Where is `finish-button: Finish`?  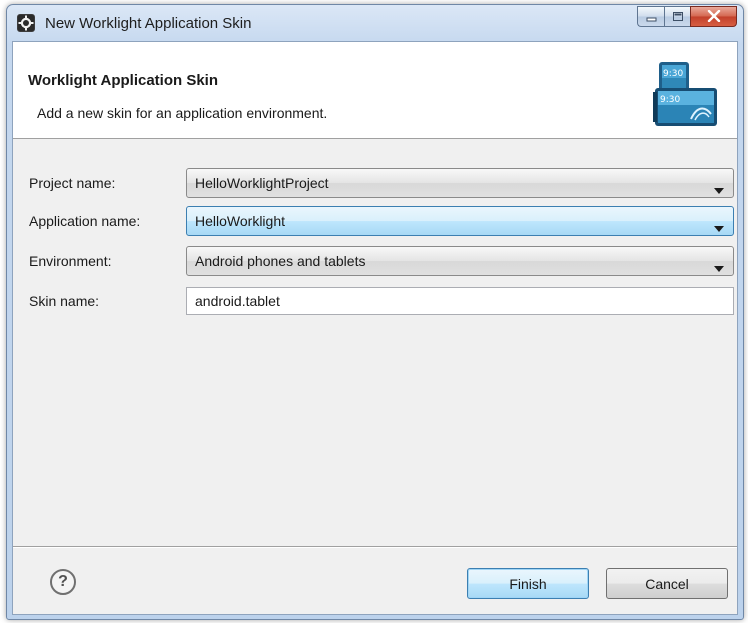
finish-button: Finish is located at coordinates (528, 583).